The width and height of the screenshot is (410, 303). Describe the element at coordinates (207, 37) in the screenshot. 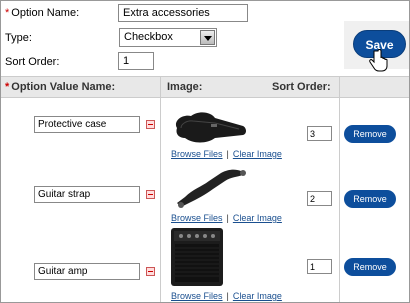

I see `chevron-down-icon` at that location.